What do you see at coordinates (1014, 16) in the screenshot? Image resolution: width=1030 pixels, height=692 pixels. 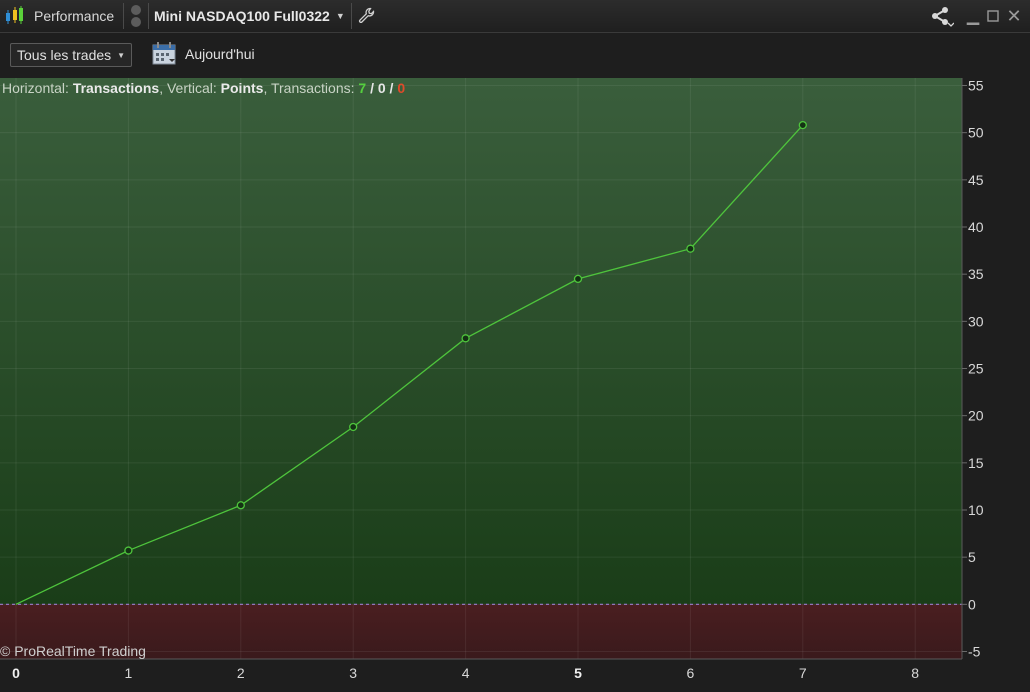 I see `close-icon: ✕` at bounding box center [1014, 16].